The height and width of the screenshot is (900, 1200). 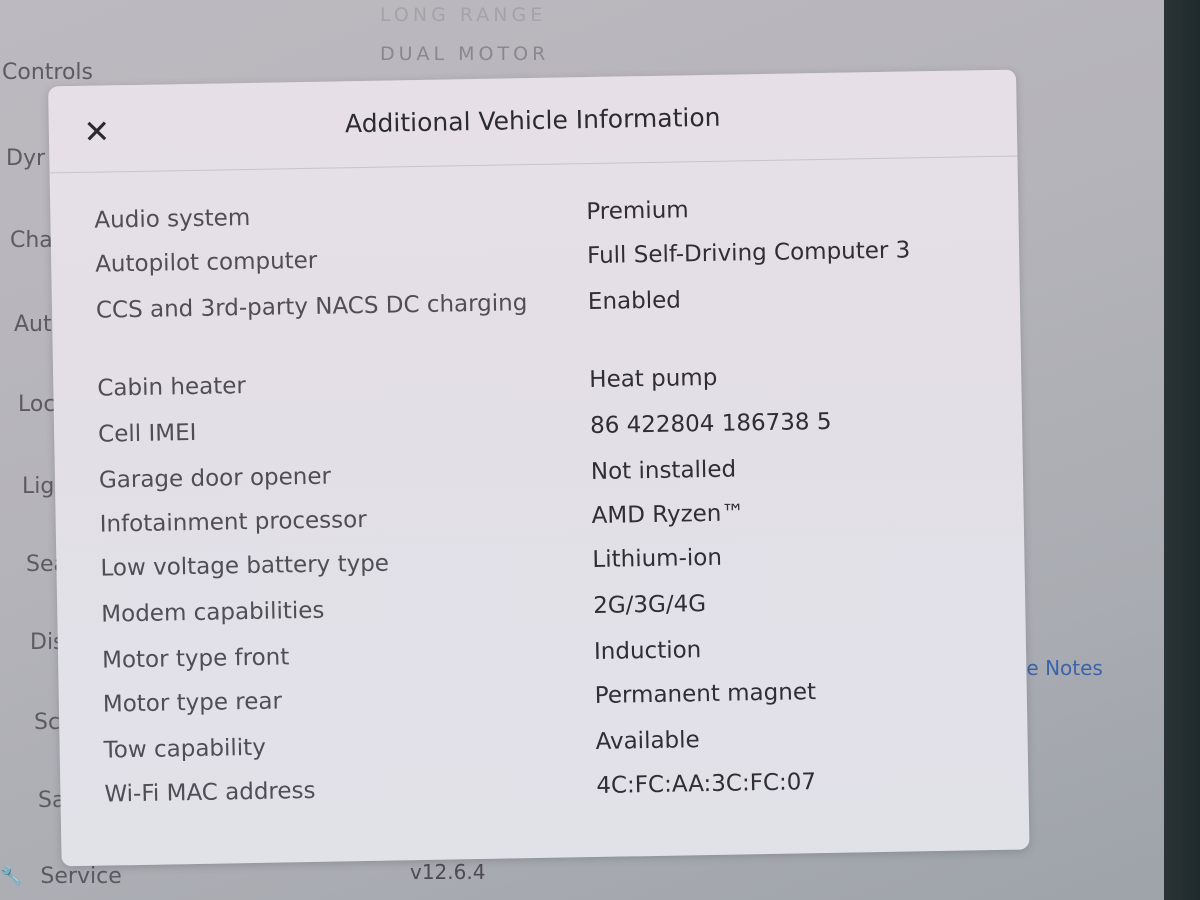 What do you see at coordinates (710, 424) in the screenshot?
I see `info-row-value: 86 422804 186738 5` at bounding box center [710, 424].